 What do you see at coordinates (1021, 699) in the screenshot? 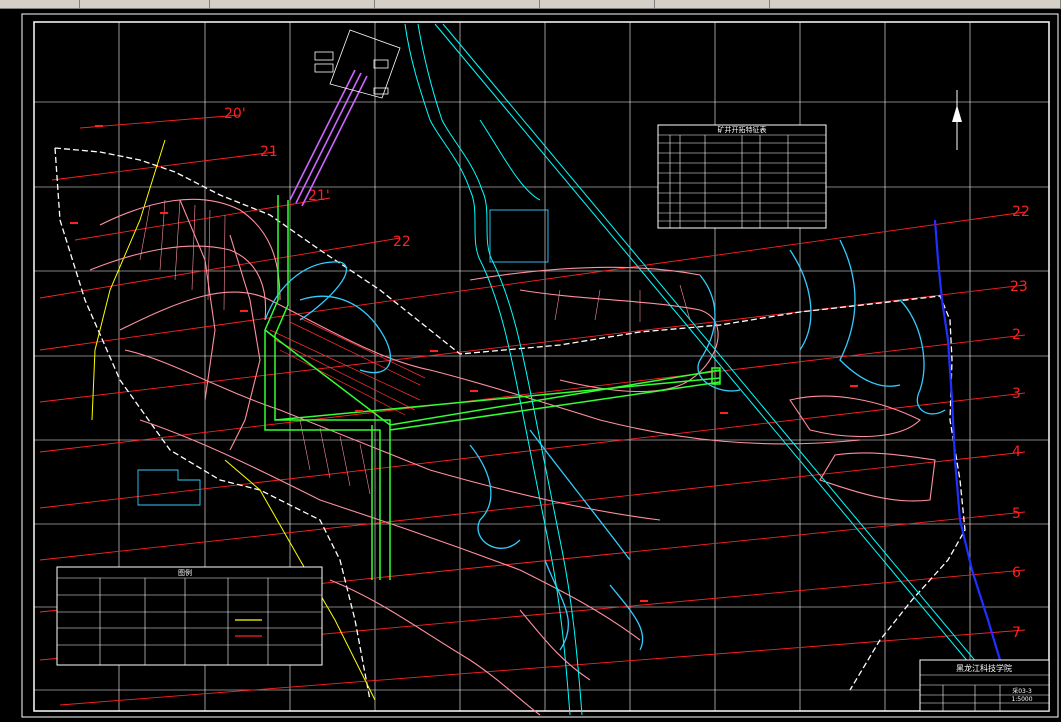
I see `scale: 1:5000` at bounding box center [1021, 699].